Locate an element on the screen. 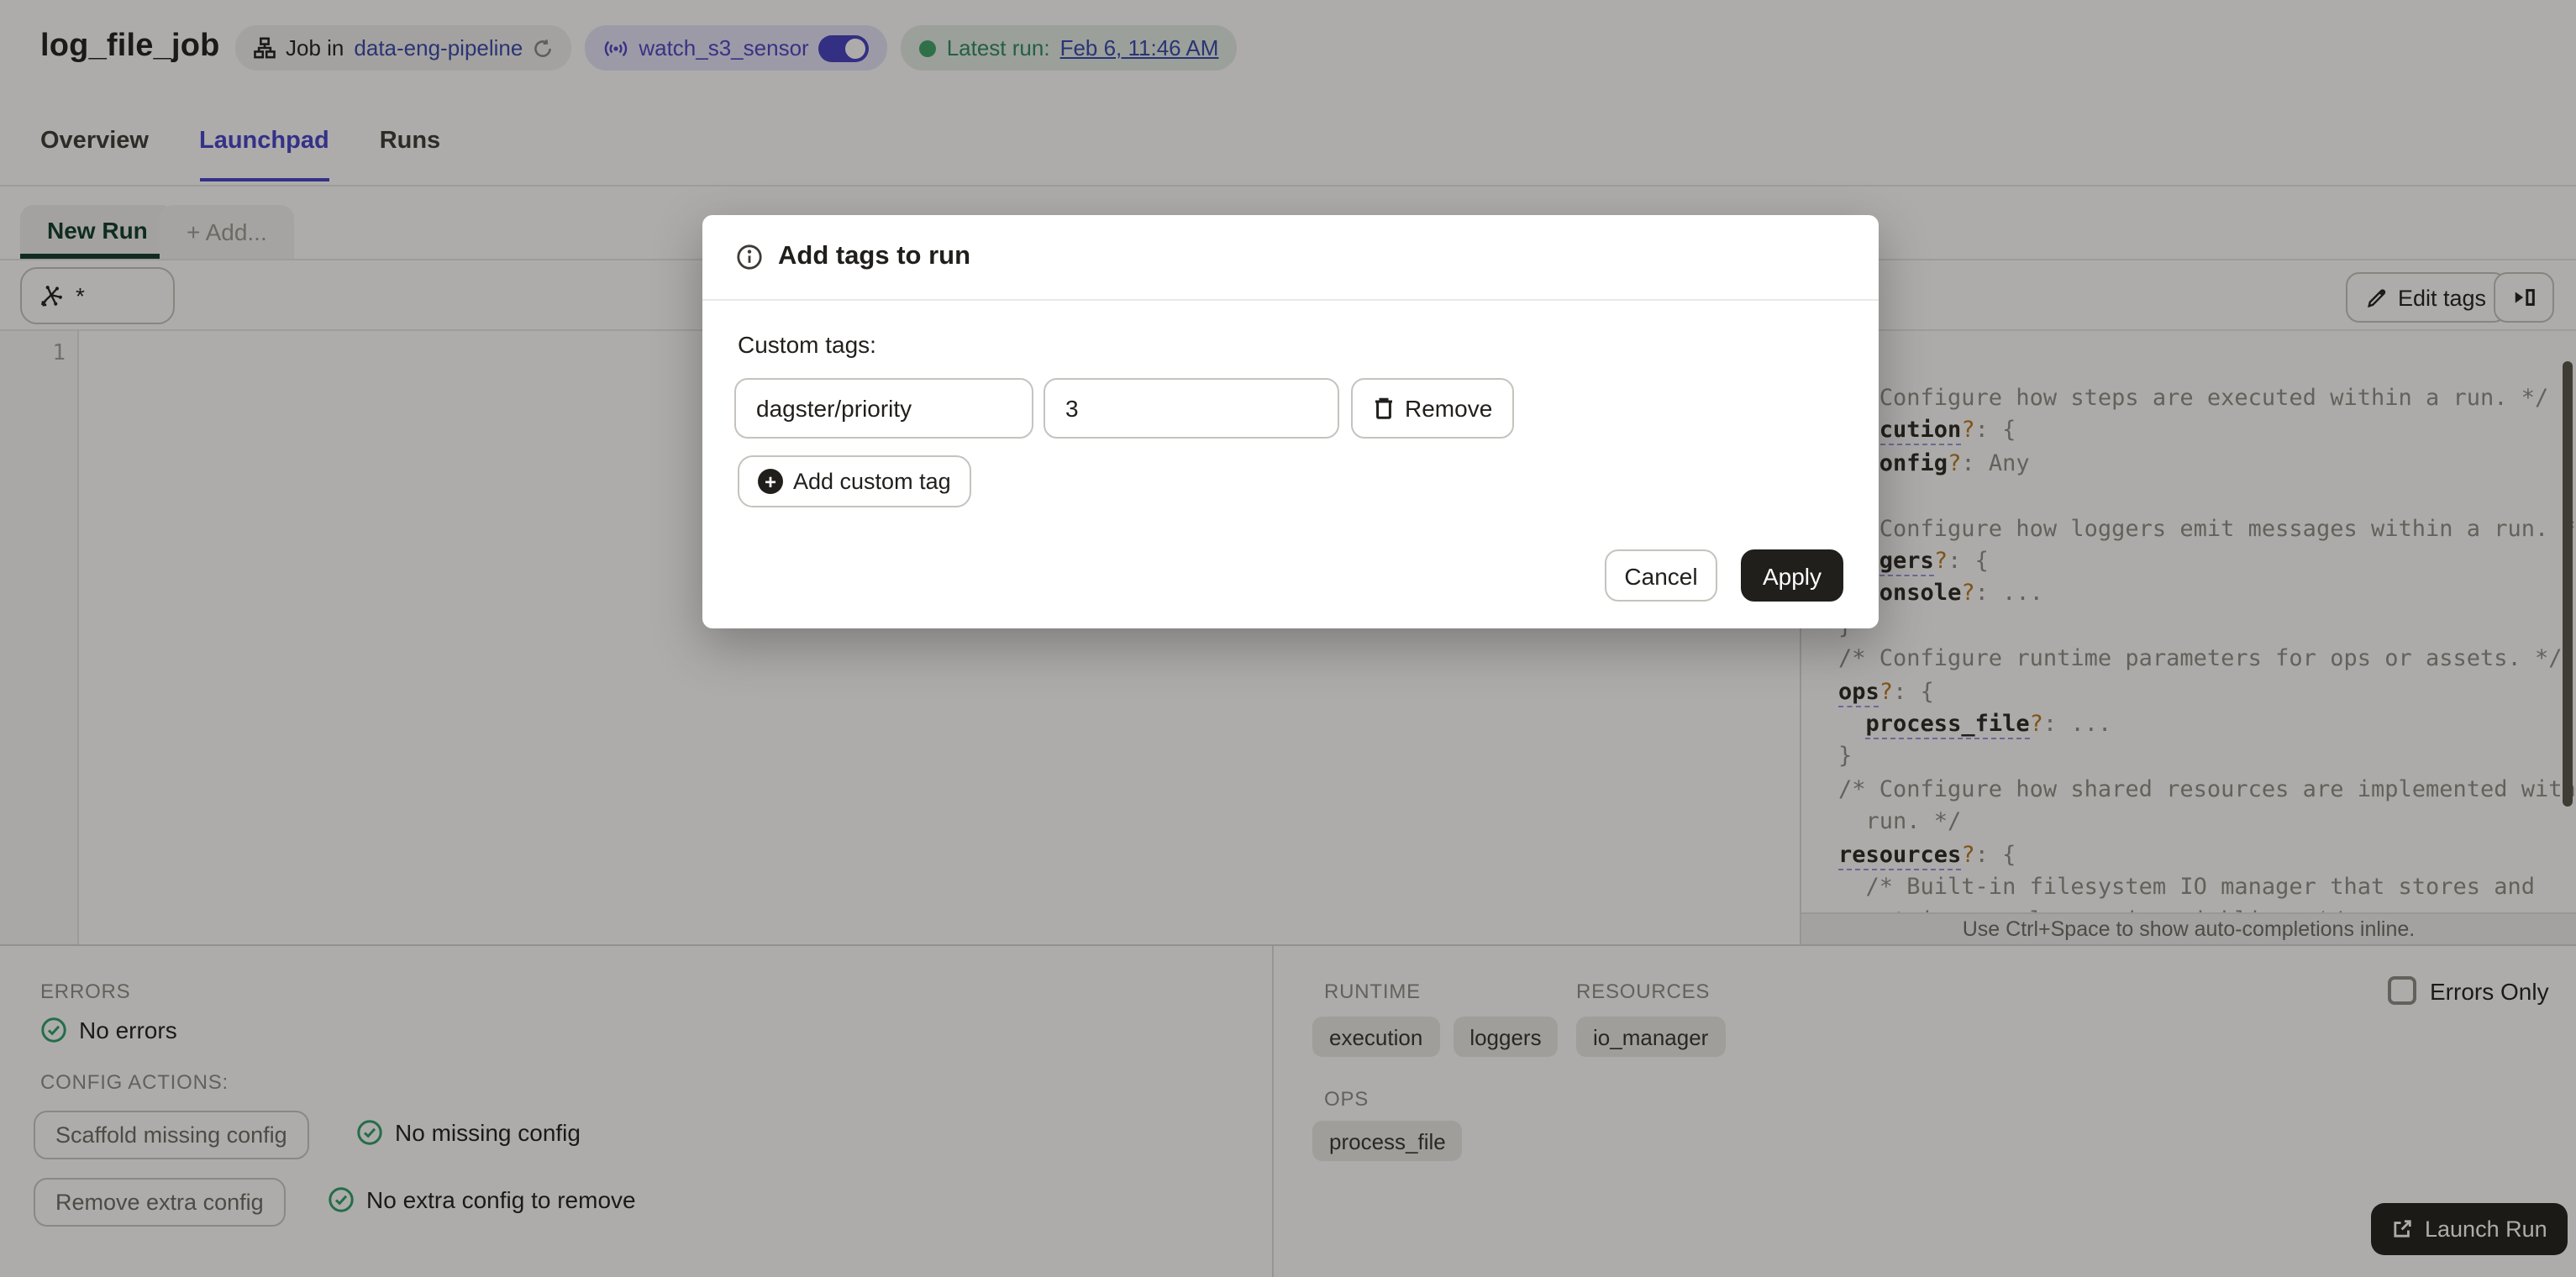 The height and width of the screenshot is (1277, 2576). tag-key-input is located at coordinates (883, 408).